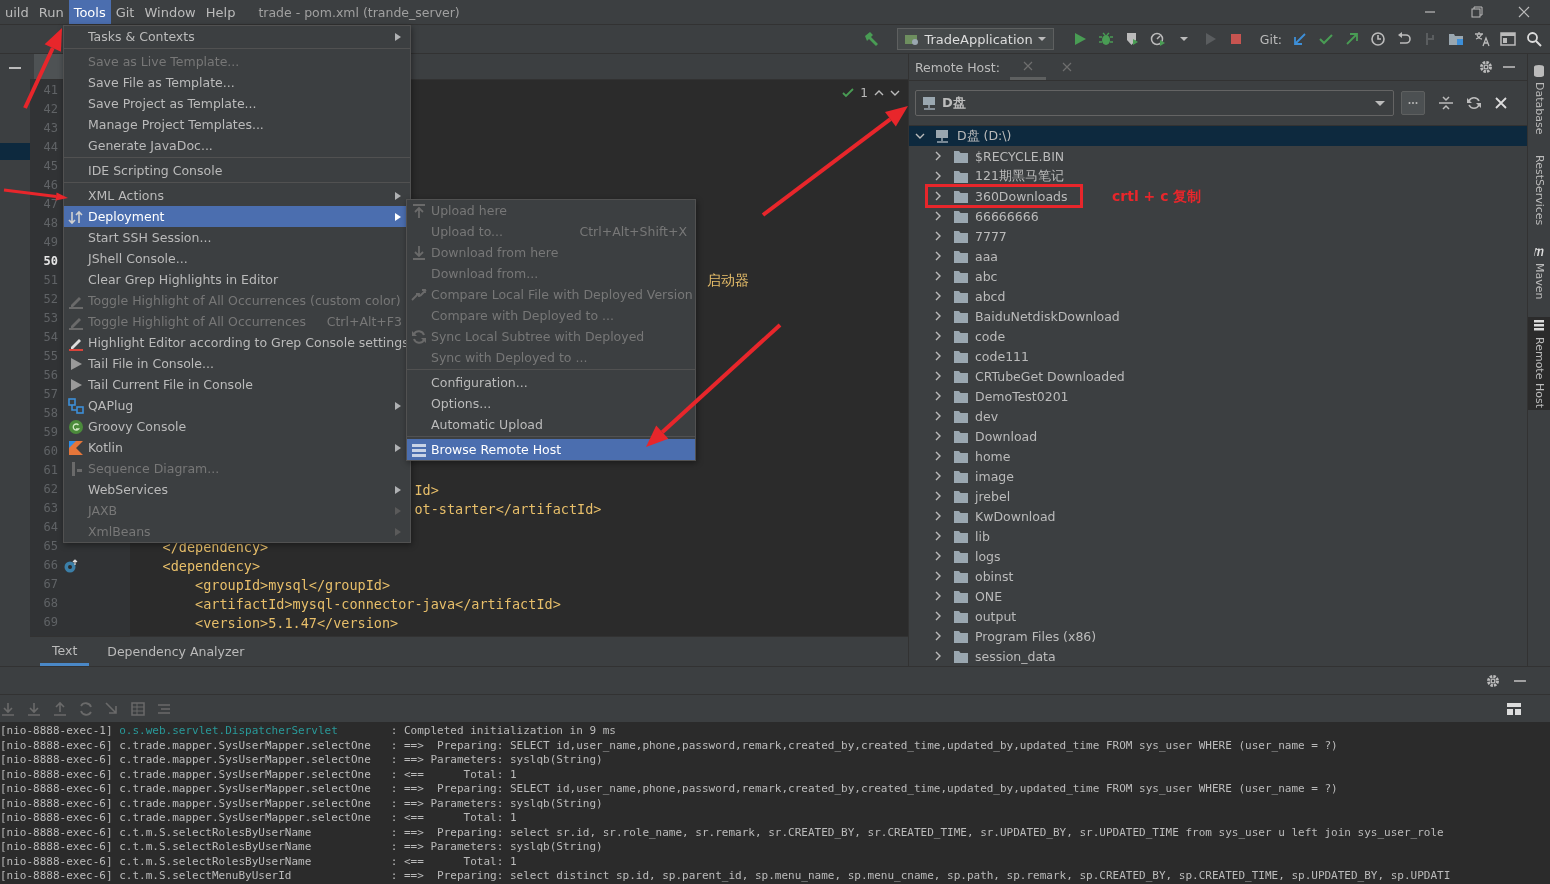 The width and height of the screenshot is (1550, 884). I want to click on tree-item: BaiduNetdiskDownload, so click(1218, 316).